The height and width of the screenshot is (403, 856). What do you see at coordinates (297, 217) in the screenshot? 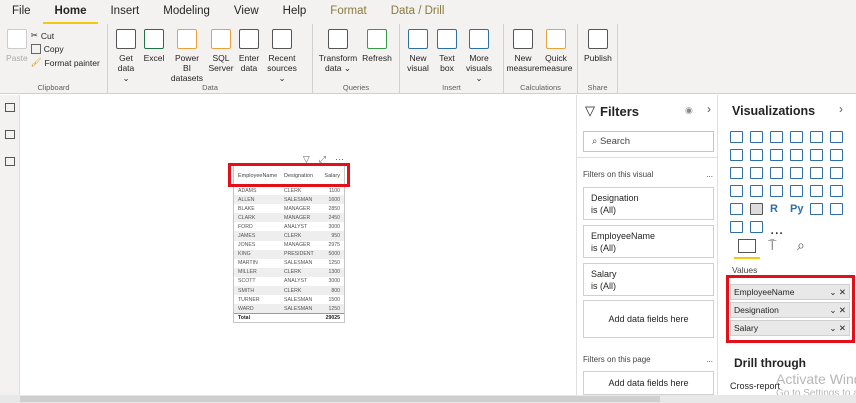
I see `table-cell: MANAGER` at bounding box center [297, 217].